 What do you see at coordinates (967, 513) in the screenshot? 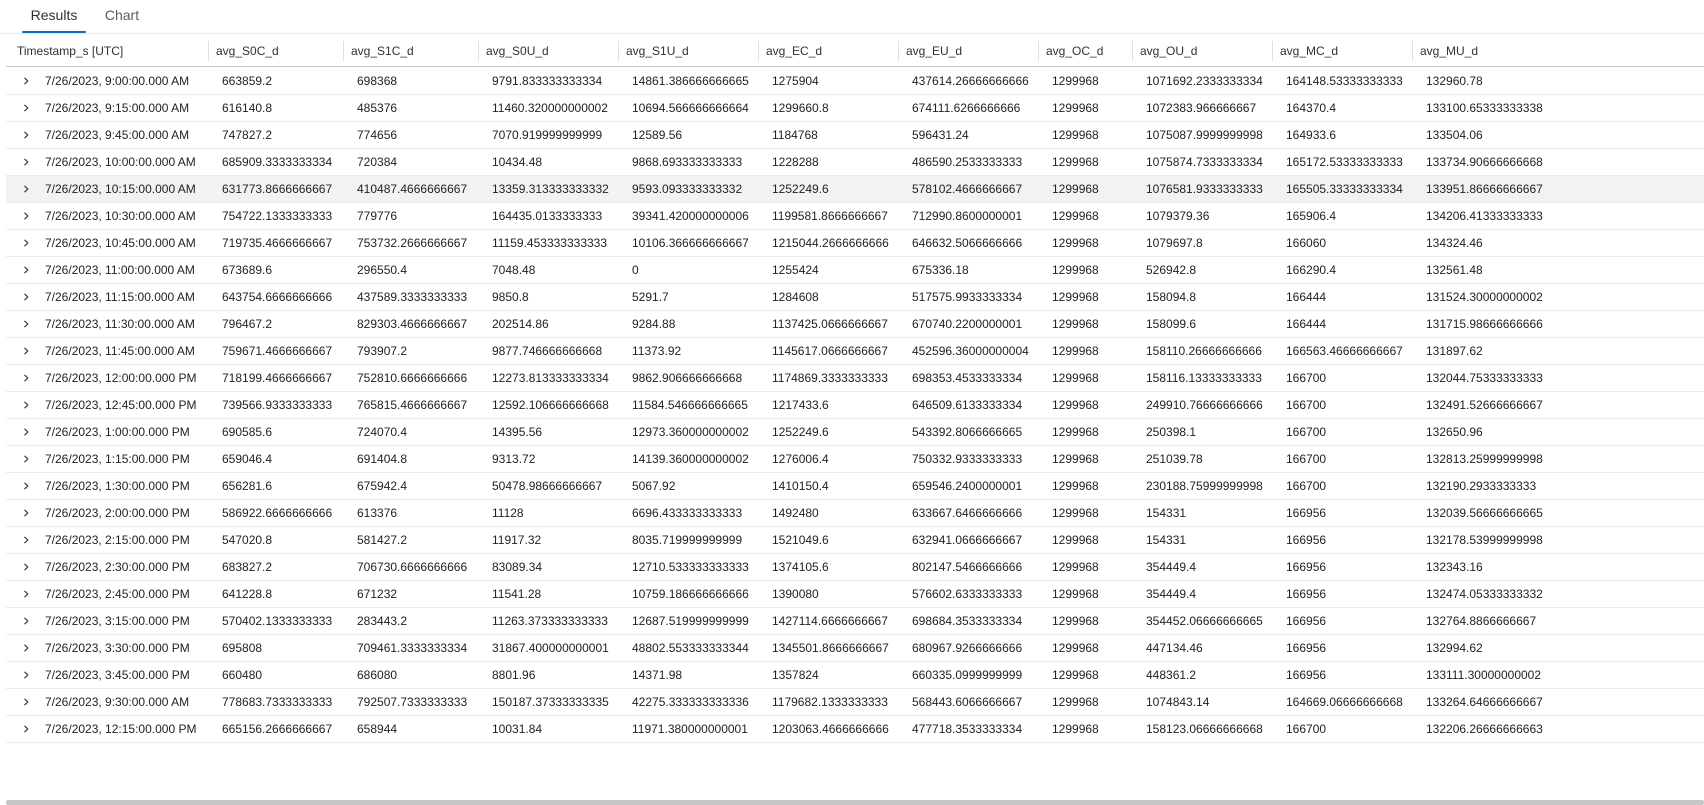
I see `cell-value: 633667.6466666666` at bounding box center [967, 513].